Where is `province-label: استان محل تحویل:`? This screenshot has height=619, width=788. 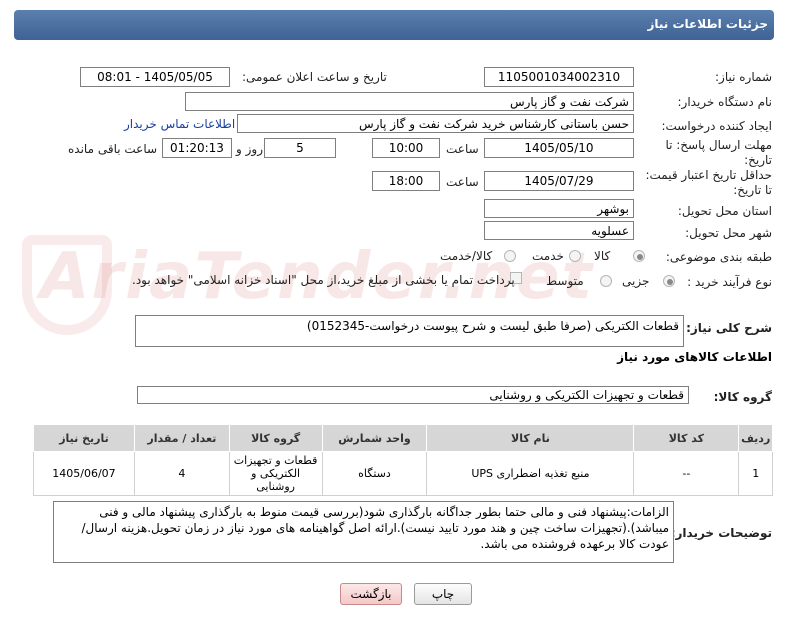 province-label: استان محل تحویل: is located at coordinates (724, 211).